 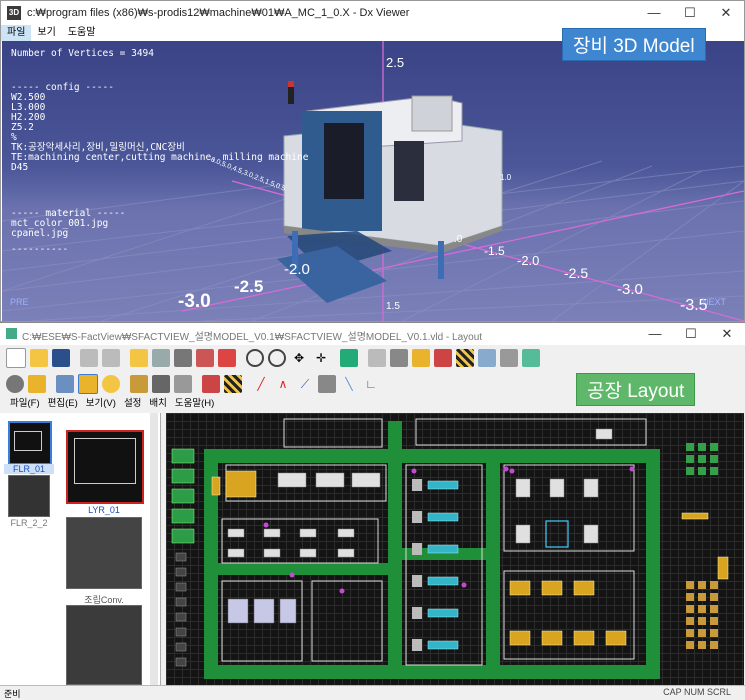 I want to click on menu-help: 도움말, so click(x=82, y=33).